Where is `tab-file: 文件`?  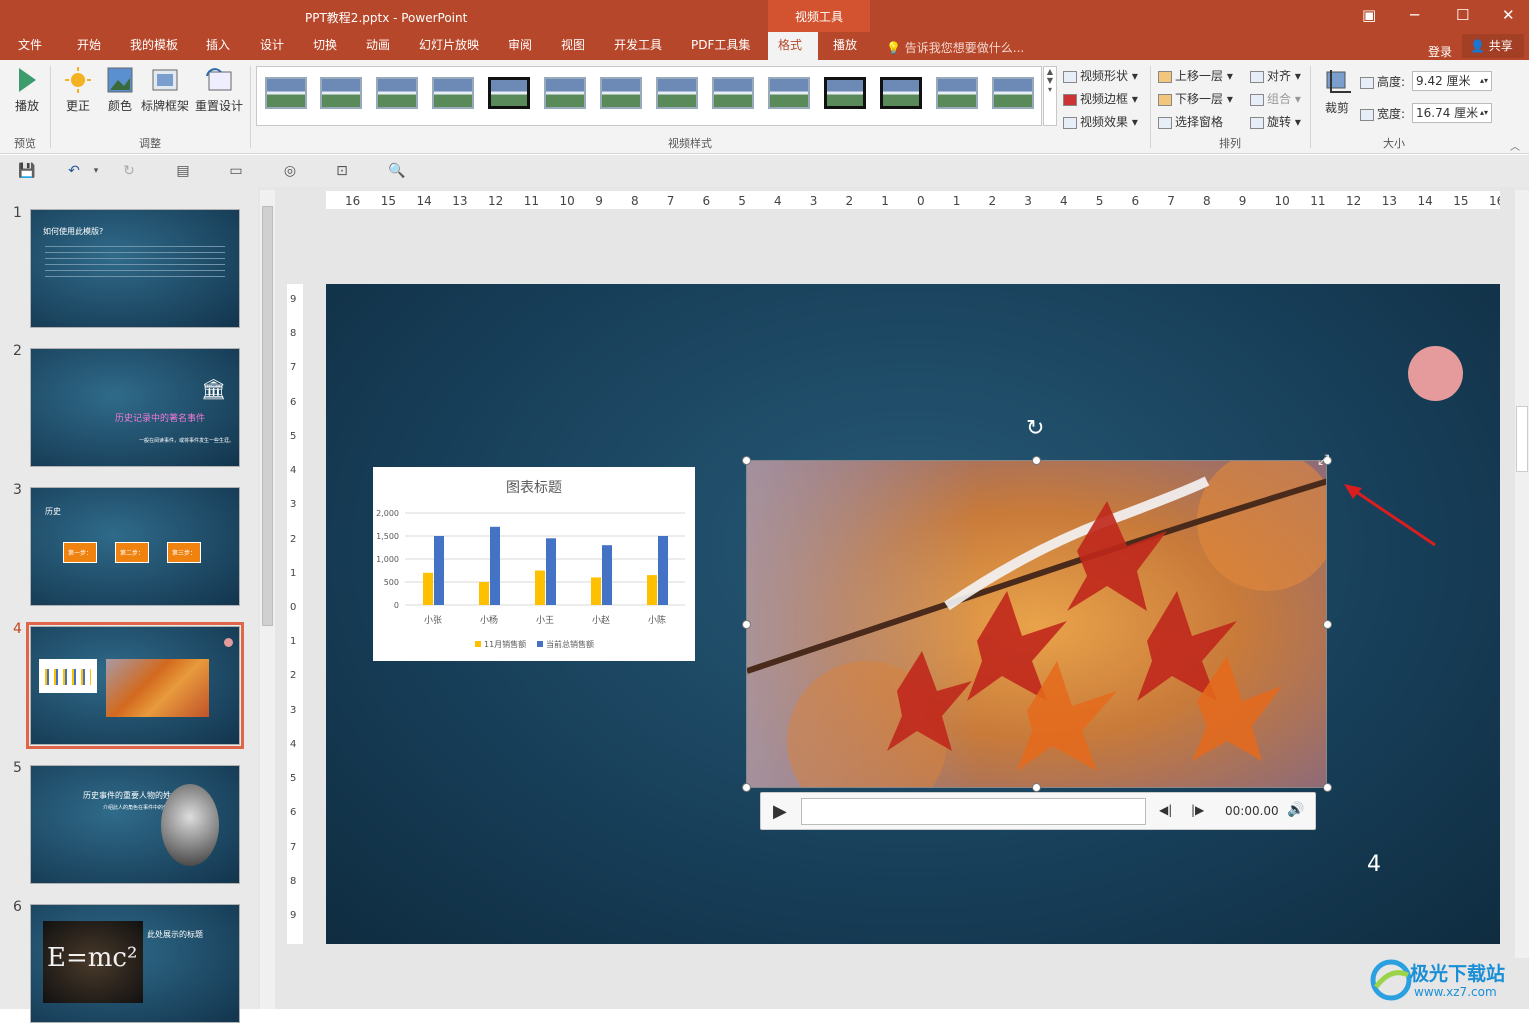 tab-file: 文件 is located at coordinates (30, 46).